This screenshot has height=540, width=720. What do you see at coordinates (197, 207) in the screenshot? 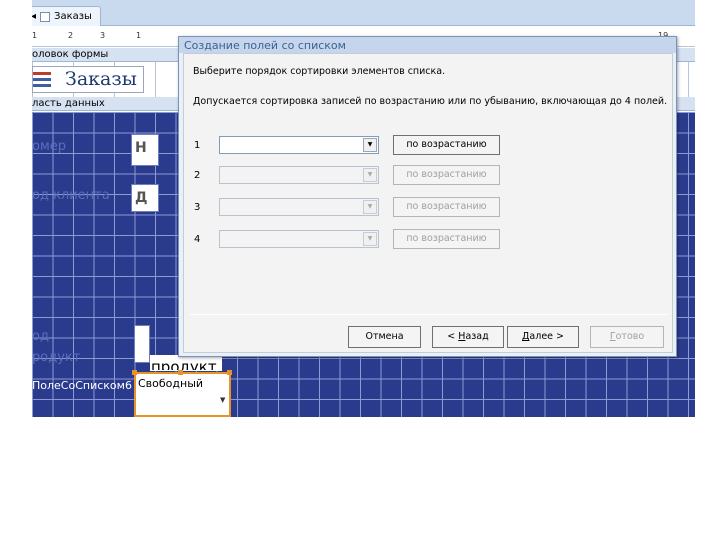
I see `sort-row-number-3: 3` at bounding box center [197, 207].